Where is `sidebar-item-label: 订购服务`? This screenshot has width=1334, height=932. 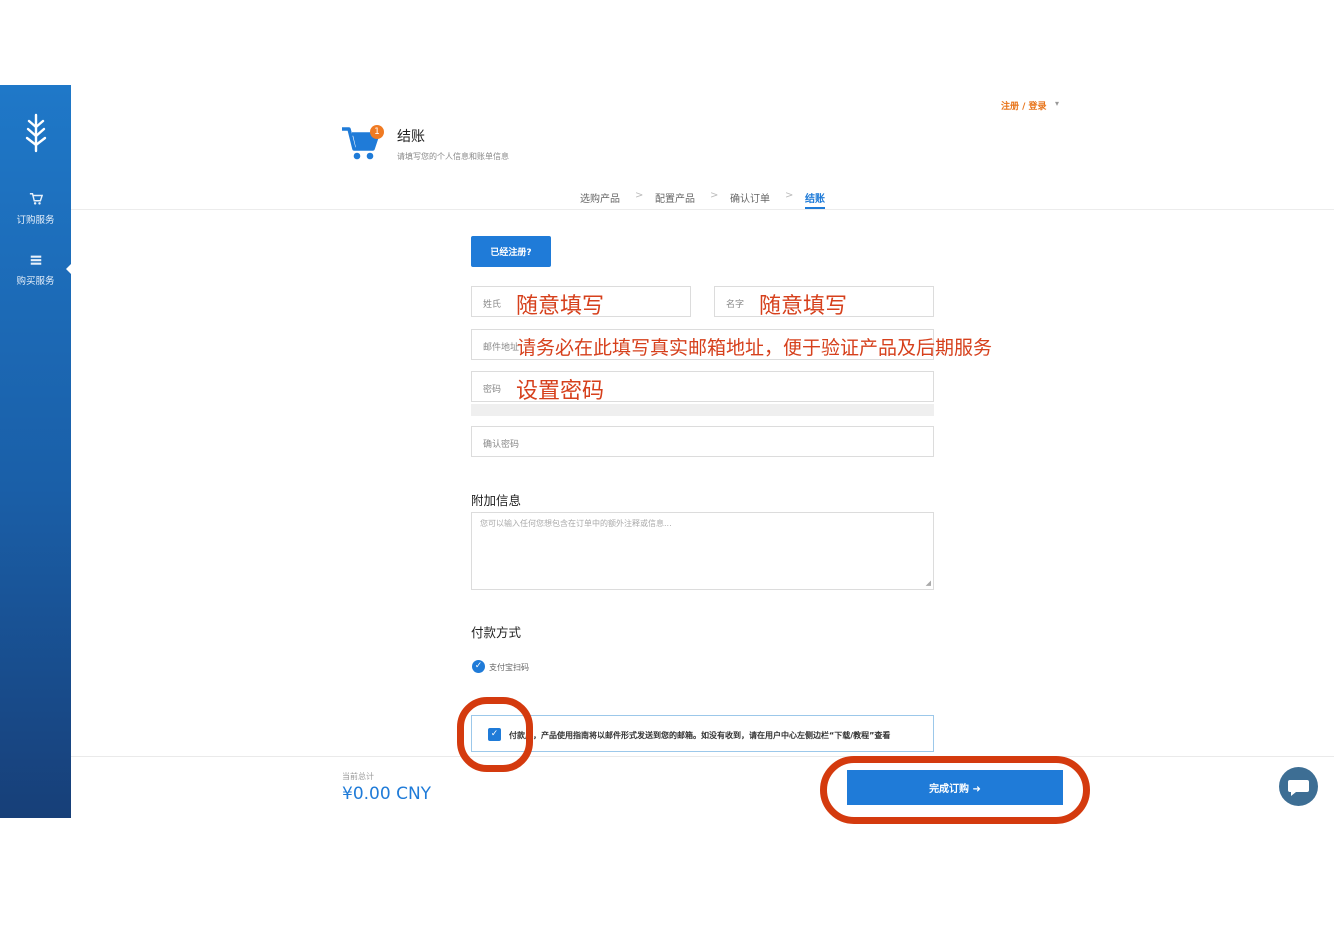
sidebar-item-label: 订购服务 is located at coordinates (35, 220).